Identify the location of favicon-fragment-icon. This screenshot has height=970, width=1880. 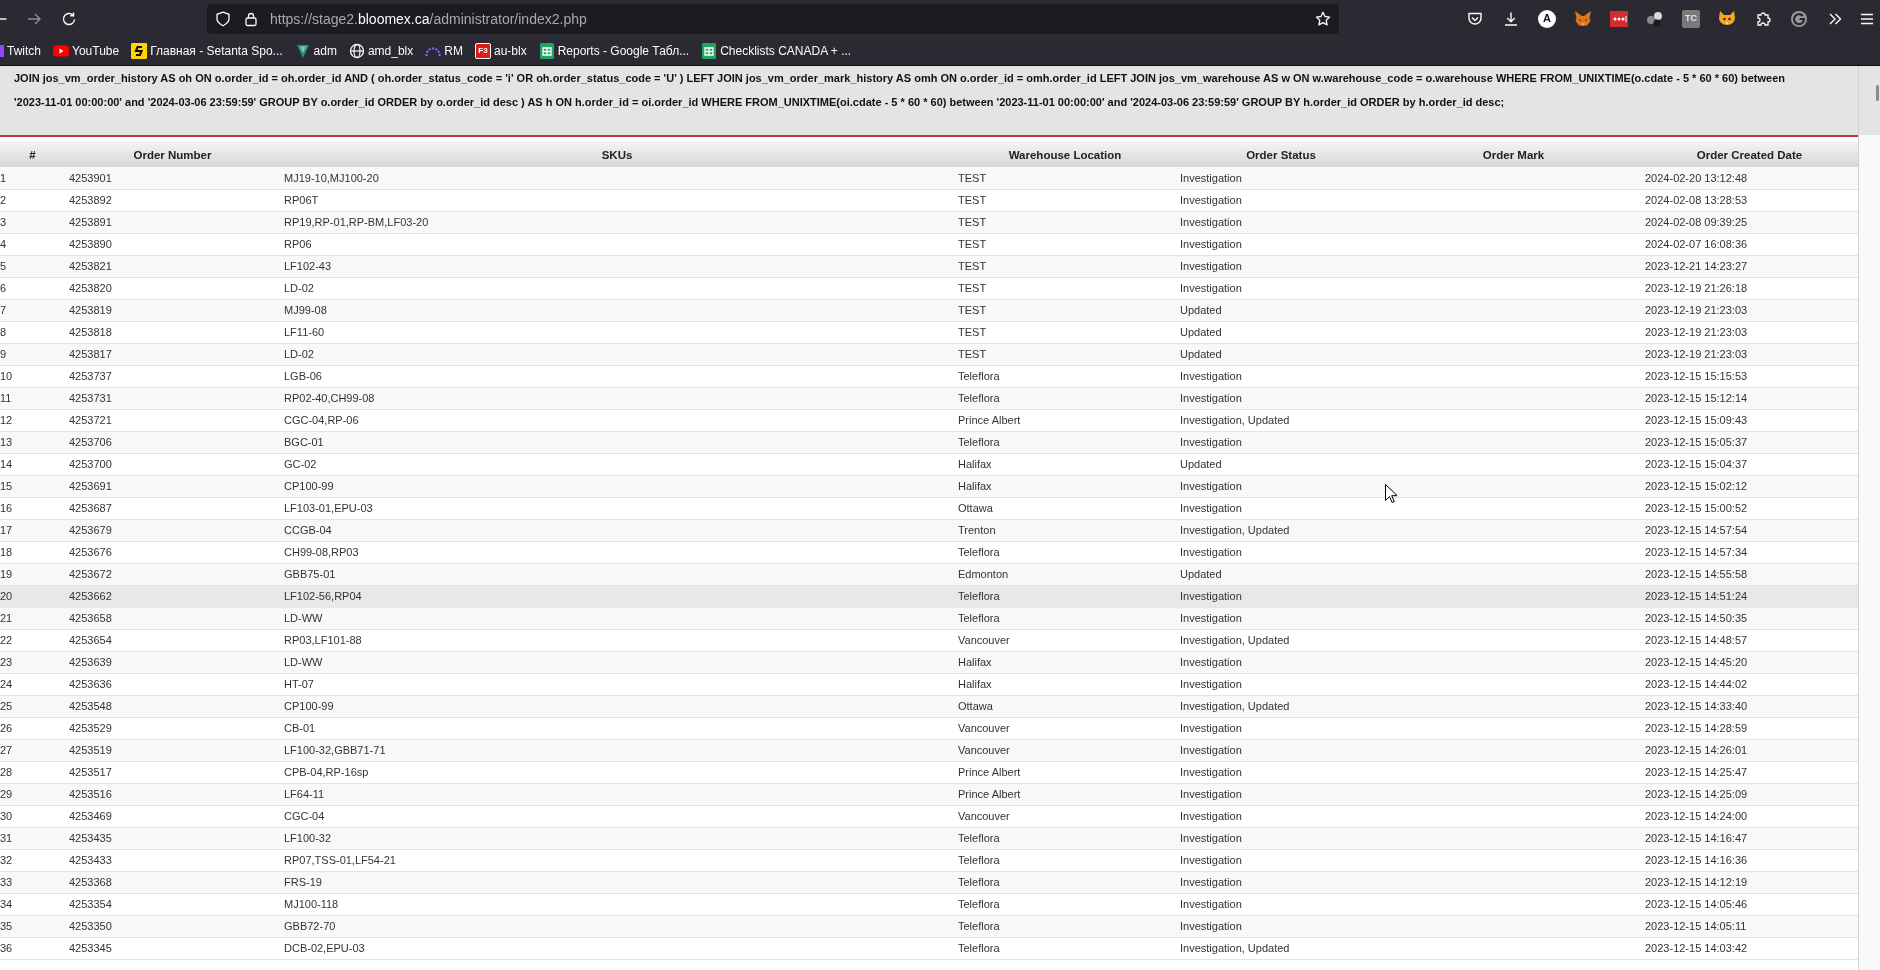
(2, 51).